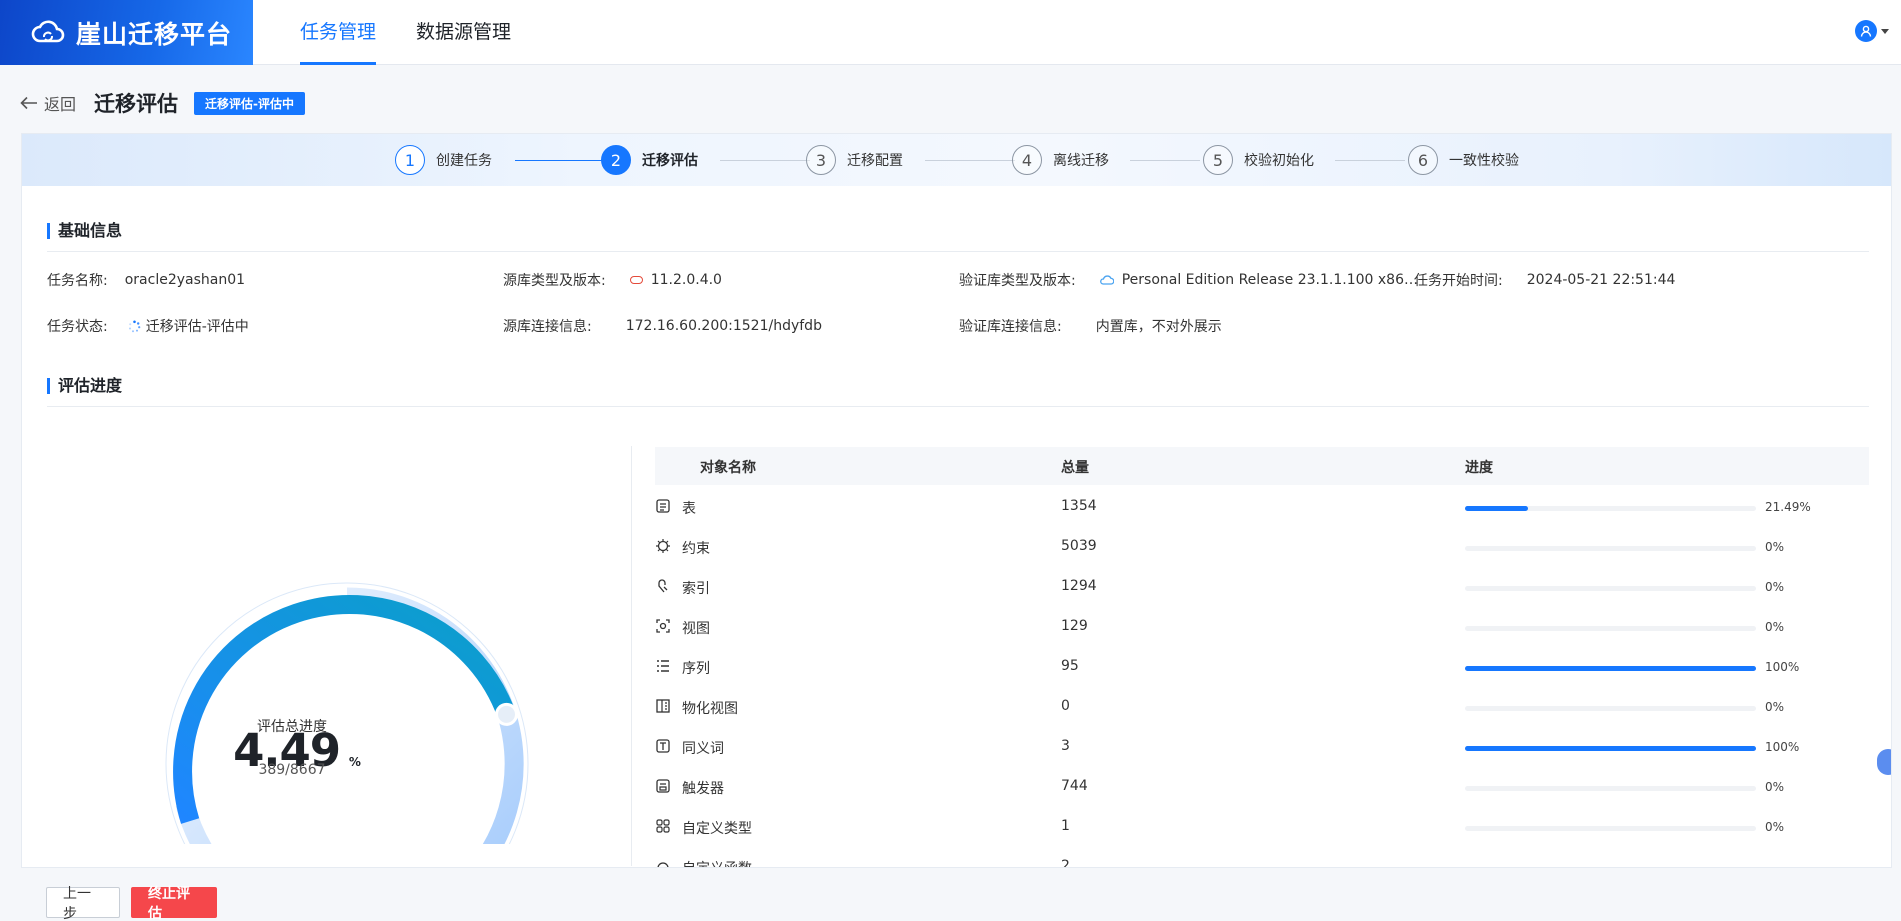 This screenshot has height=921, width=1901. Describe the element at coordinates (134, 326) in the screenshot. I see `loading-icon` at that location.